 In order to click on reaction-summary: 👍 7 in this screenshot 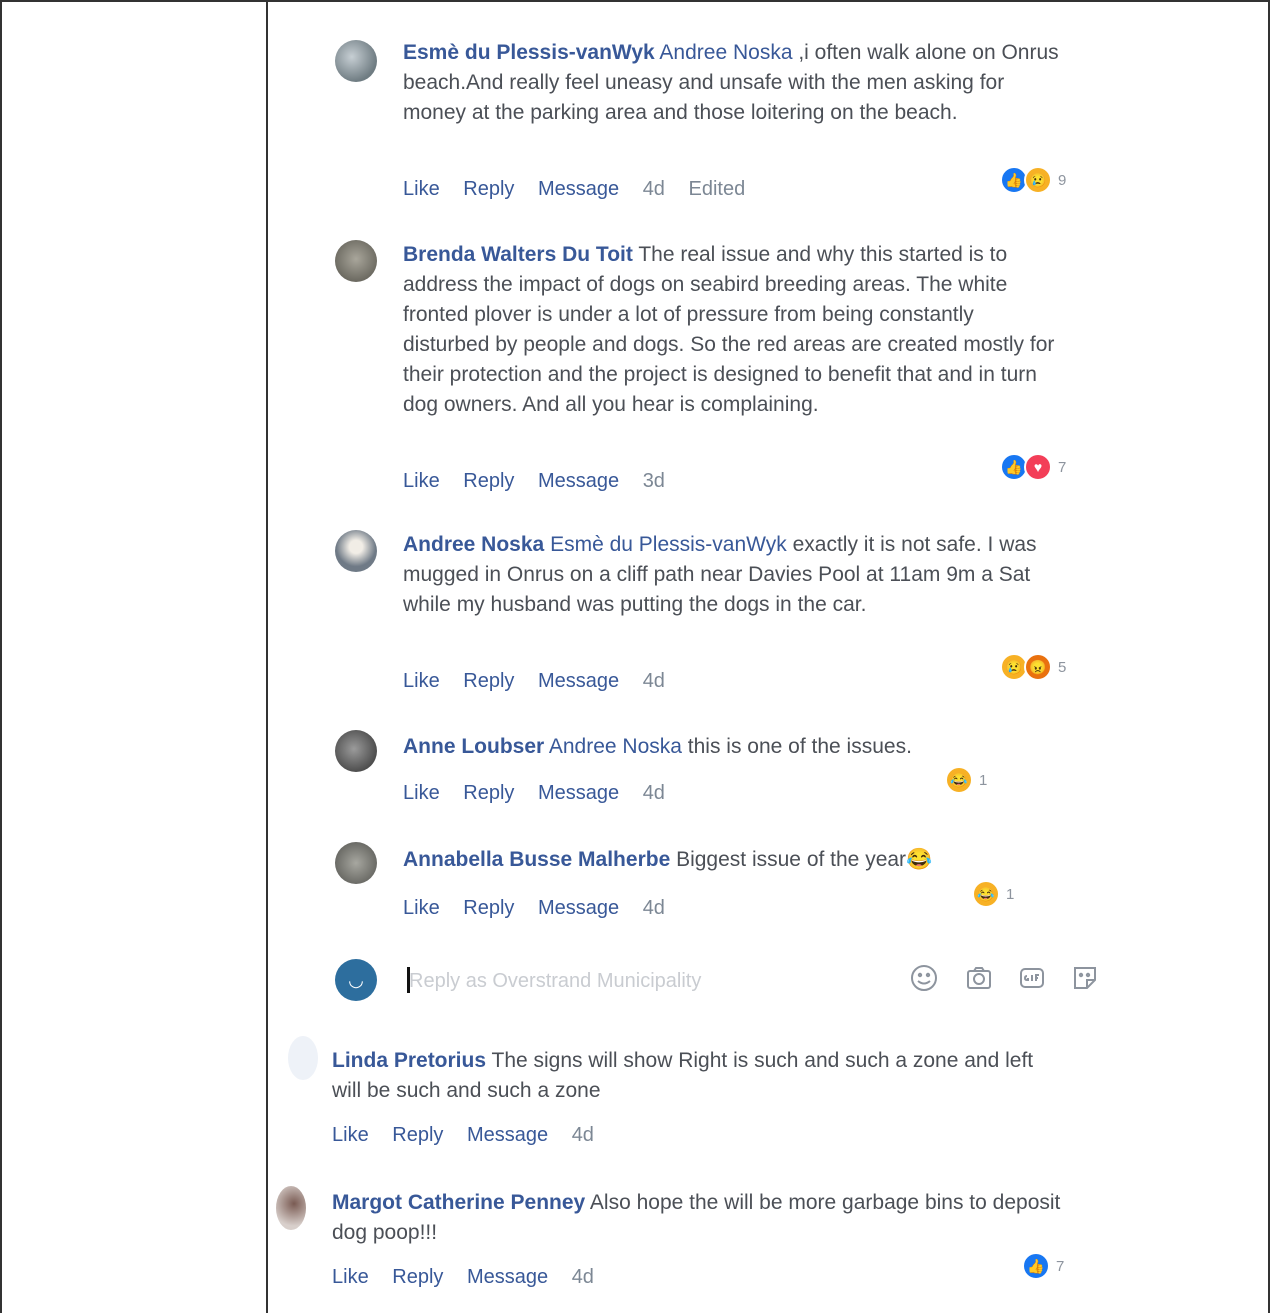, I will do `click(1043, 1266)`.